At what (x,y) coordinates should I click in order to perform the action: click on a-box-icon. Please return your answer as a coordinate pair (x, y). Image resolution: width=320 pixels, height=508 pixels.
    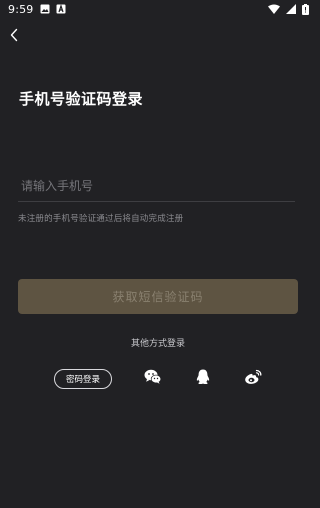
    Looking at the image, I should click on (61, 9).